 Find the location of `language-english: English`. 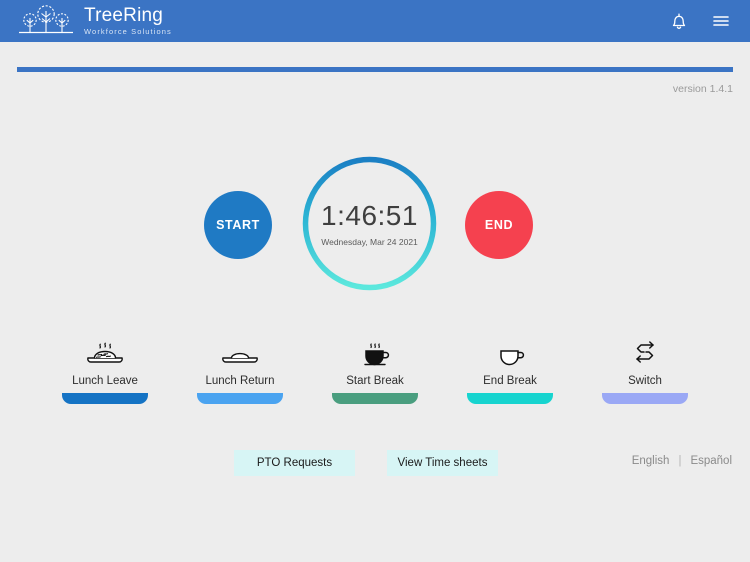

language-english: English is located at coordinates (651, 461).